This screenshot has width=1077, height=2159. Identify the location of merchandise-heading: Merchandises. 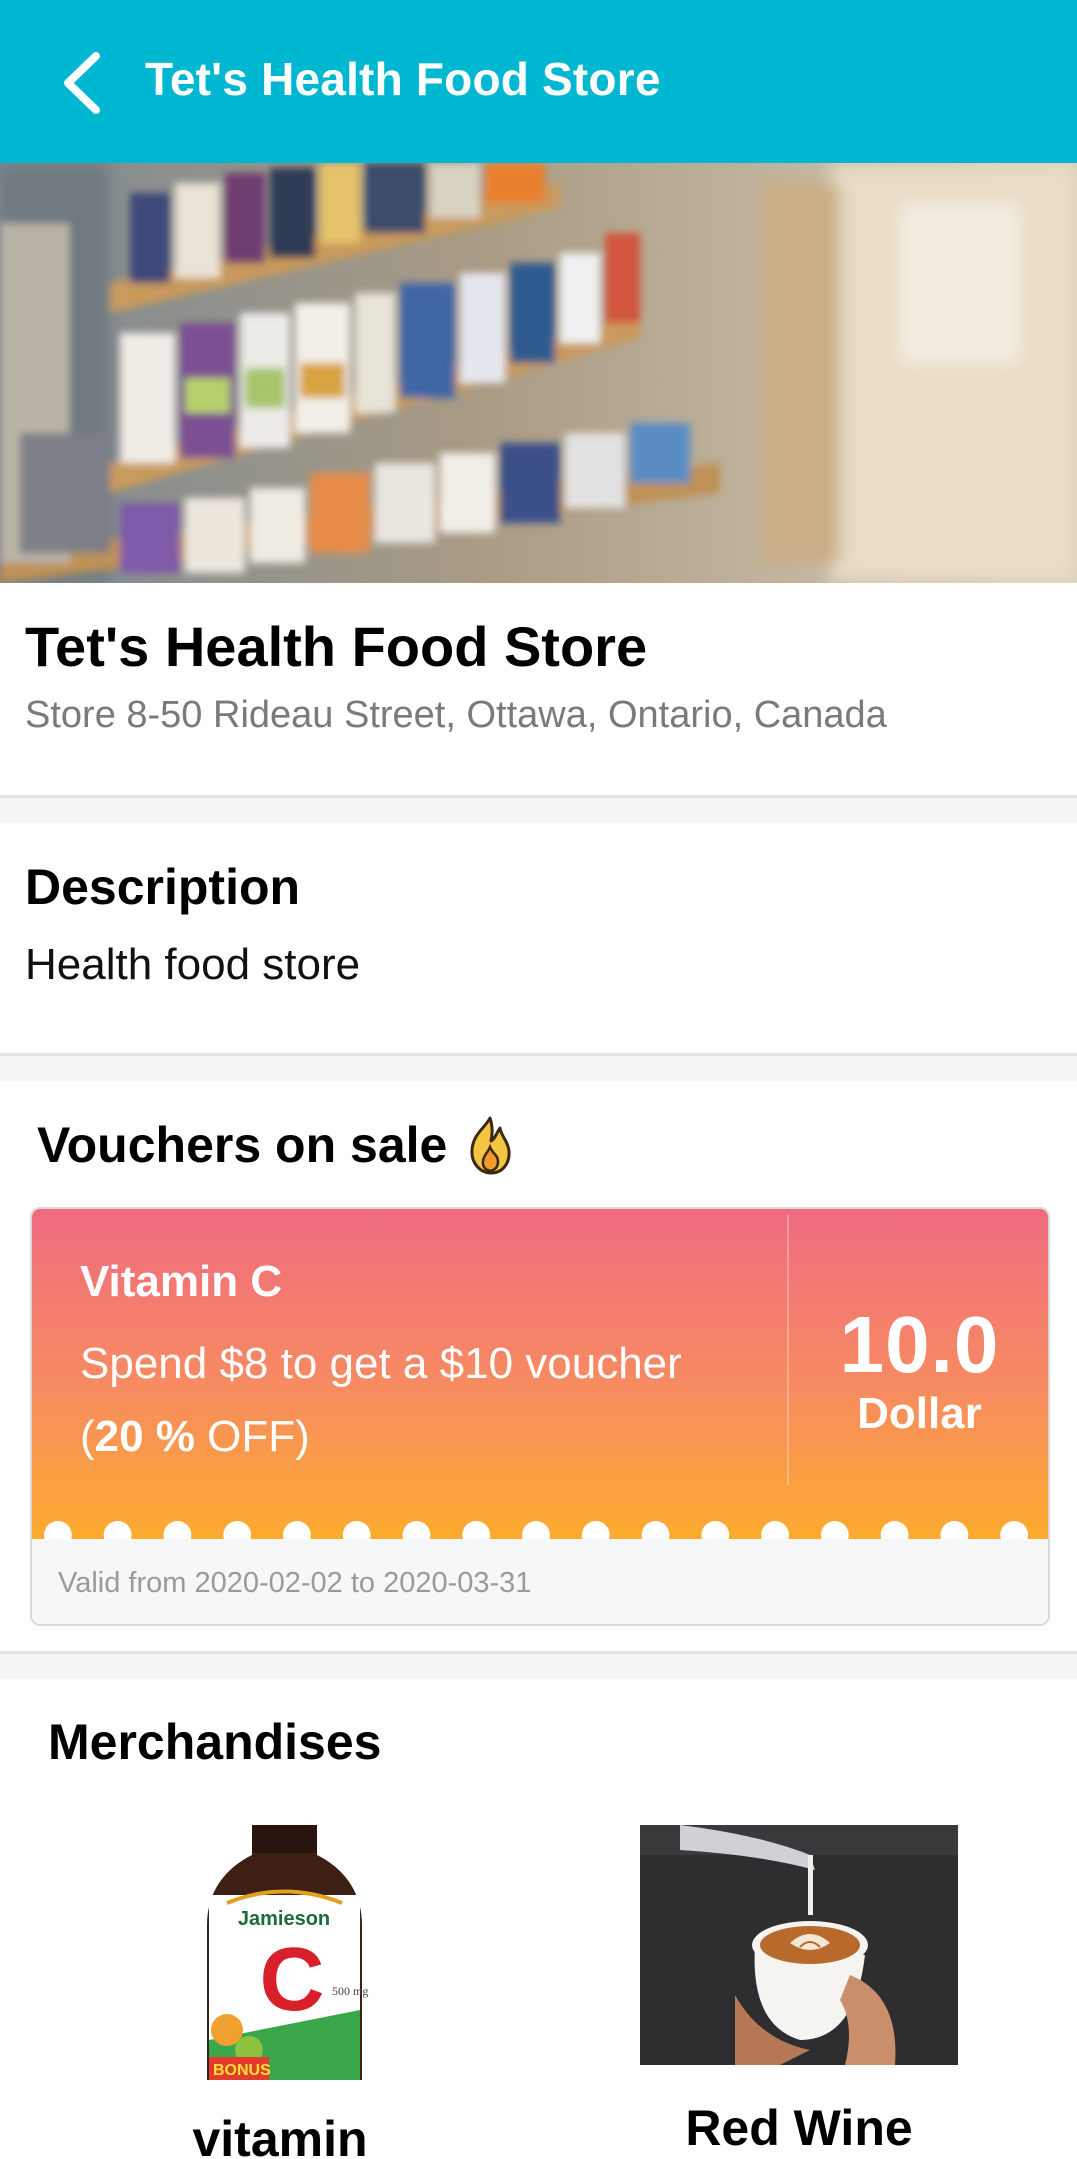
(215, 1742).